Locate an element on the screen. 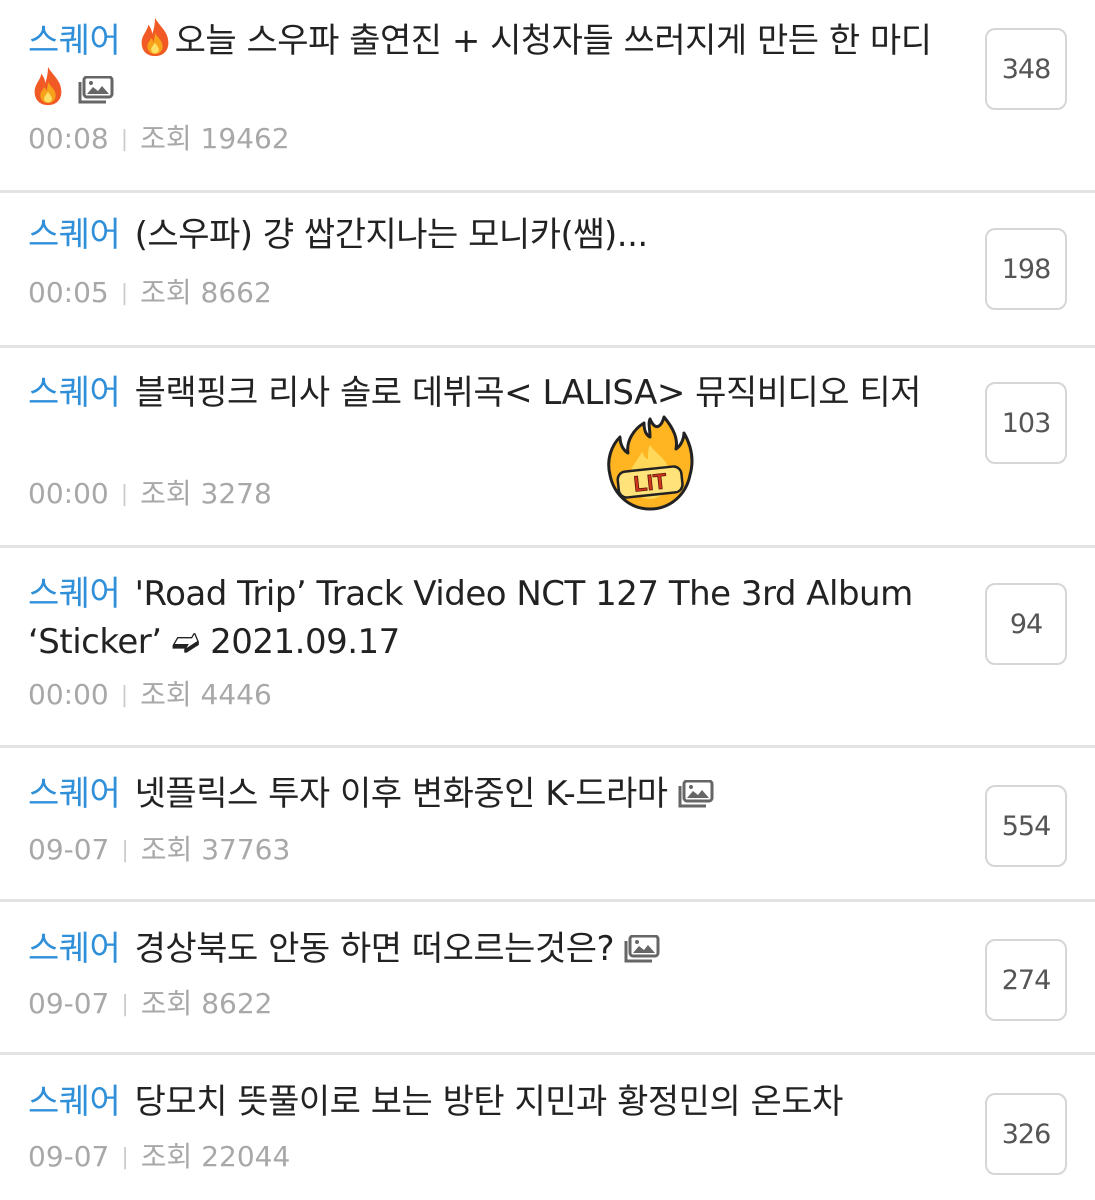 Image resolution: width=1095 pixels, height=1200 pixels. post-title: 스퀘어 넷플릭스 투자 이후 변화중인 K-드라마 is located at coordinates (490, 794).